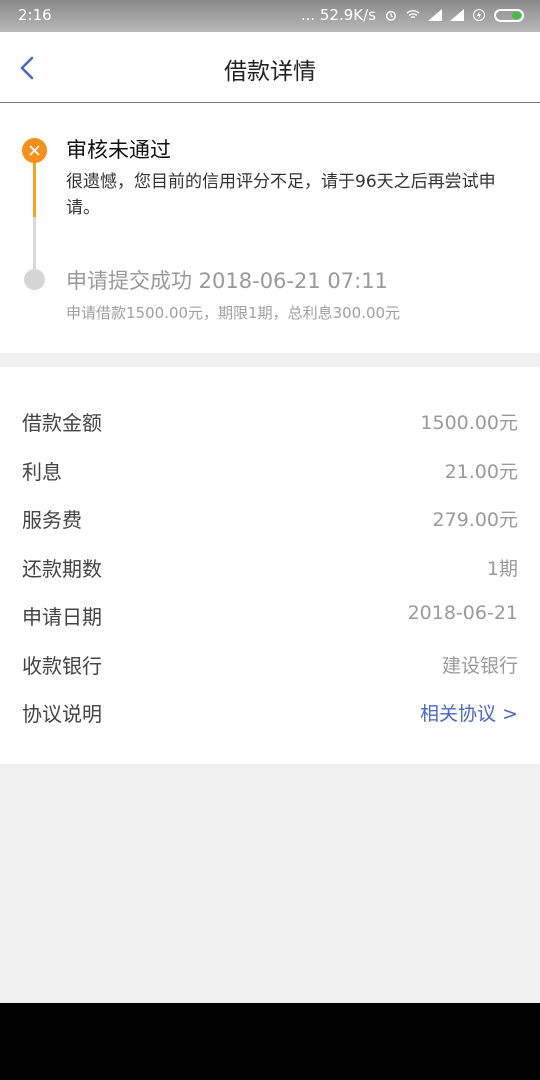  Describe the element at coordinates (42, 472) in the screenshot. I see `detail-label: 利息` at that location.